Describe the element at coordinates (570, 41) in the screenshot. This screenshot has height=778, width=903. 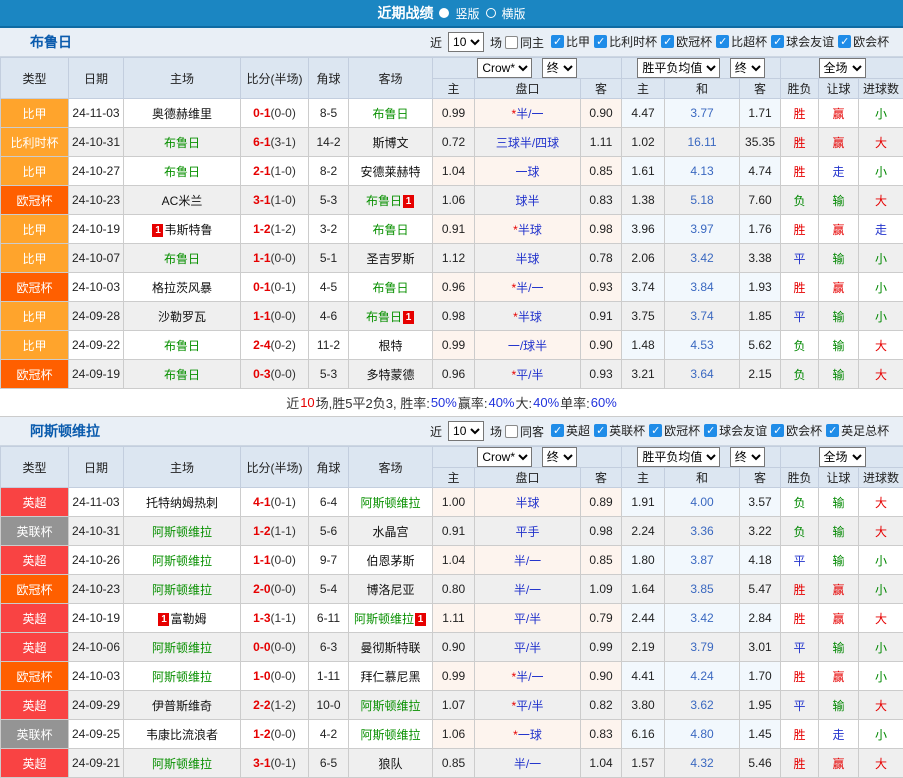
I see `league-filter-checkbox-item: 比甲` at that location.